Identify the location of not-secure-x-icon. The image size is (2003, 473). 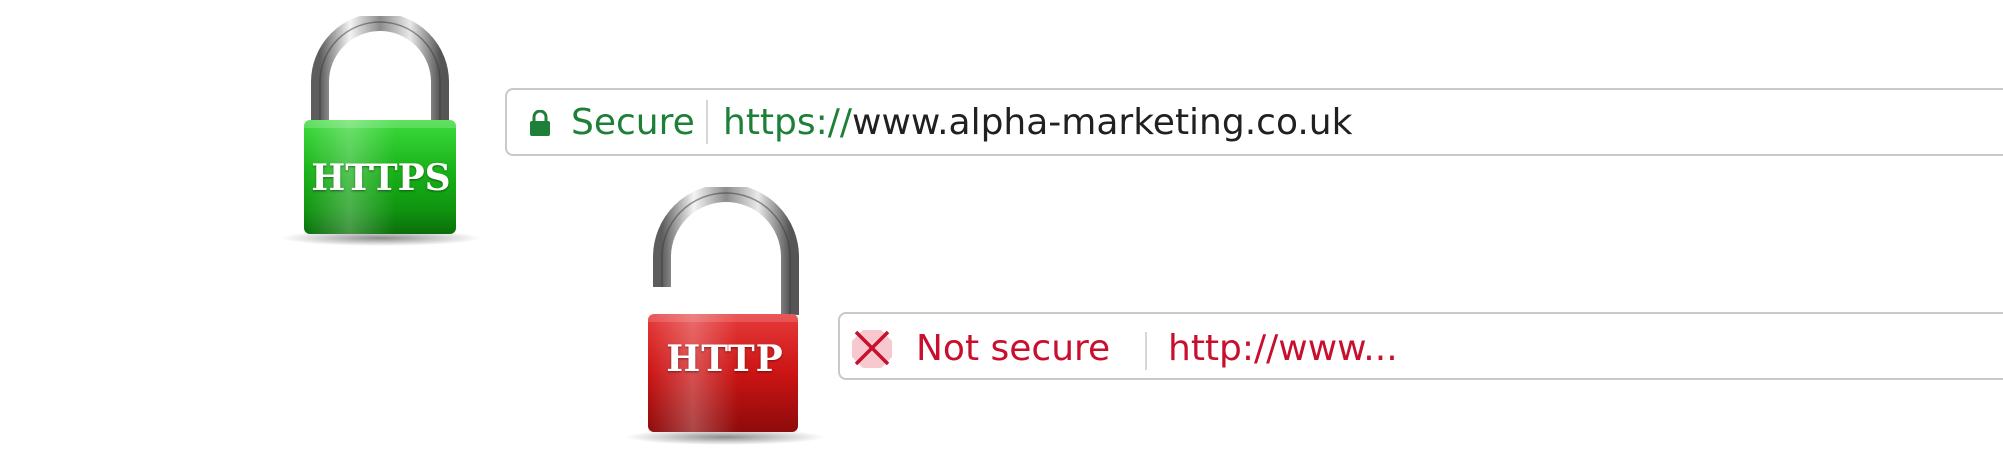
(872, 348).